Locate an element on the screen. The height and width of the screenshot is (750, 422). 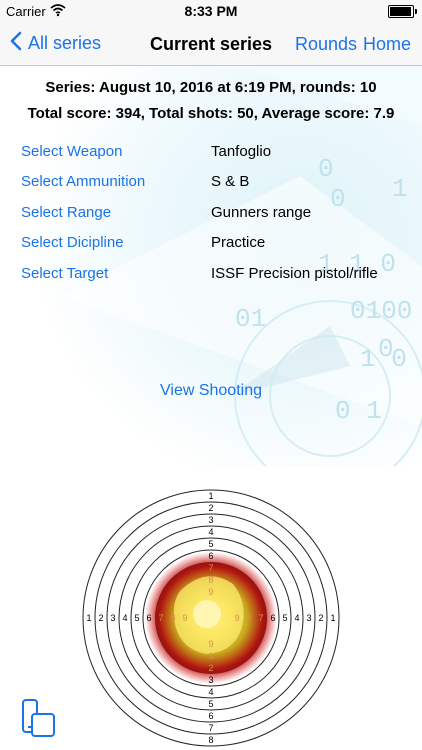
bg-glyph: 1 0 is located at coordinates (383, 359).